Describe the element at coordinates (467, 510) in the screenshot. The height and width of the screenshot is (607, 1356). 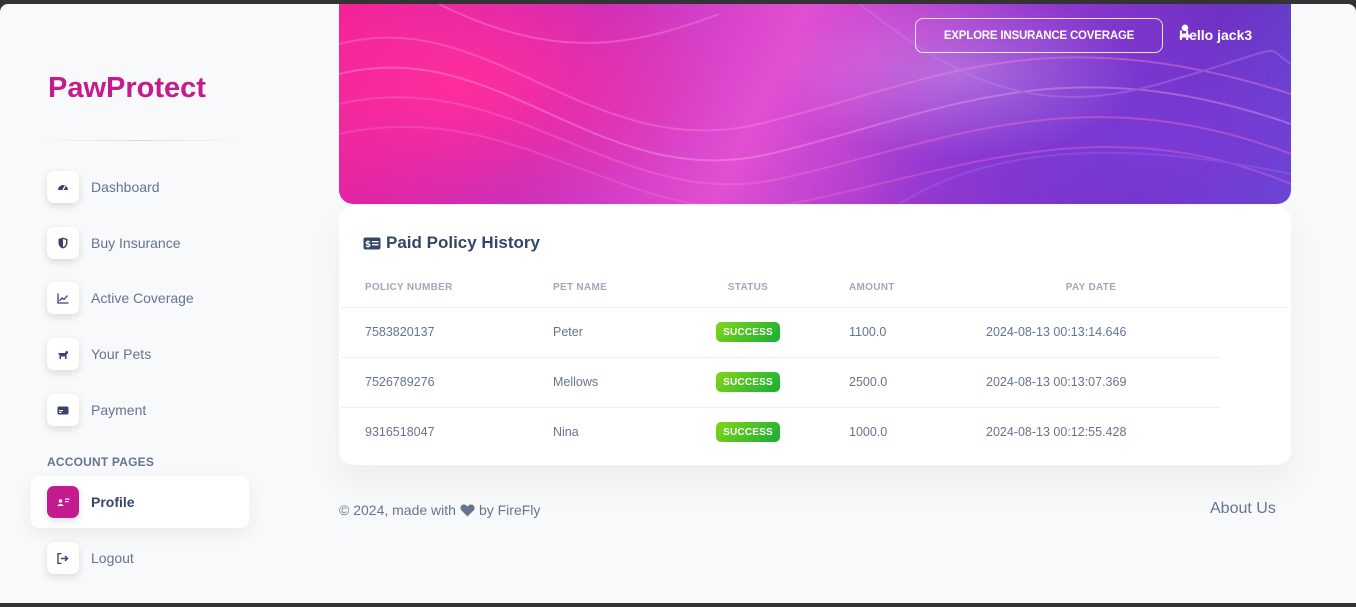
I see `heart-icon` at that location.